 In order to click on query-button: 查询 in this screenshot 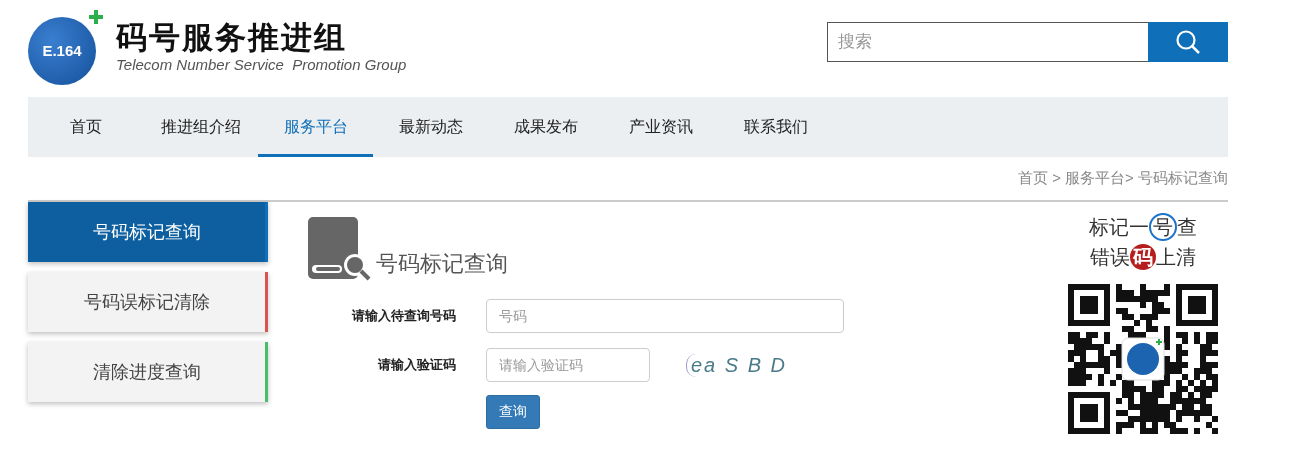, I will do `click(513, 412)`.